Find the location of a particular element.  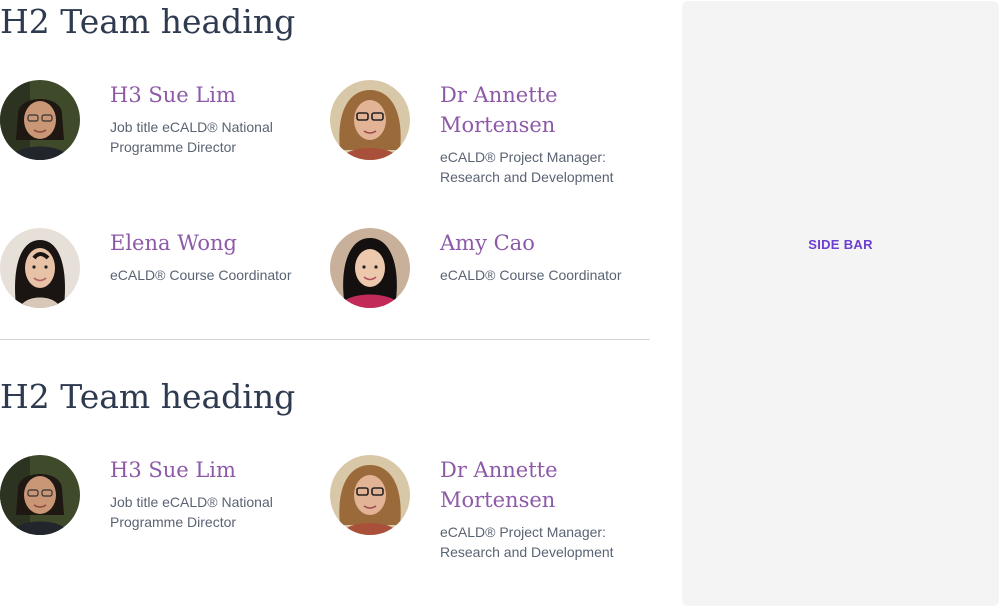

elena-wong-photo is located at coordinates (40, 268).